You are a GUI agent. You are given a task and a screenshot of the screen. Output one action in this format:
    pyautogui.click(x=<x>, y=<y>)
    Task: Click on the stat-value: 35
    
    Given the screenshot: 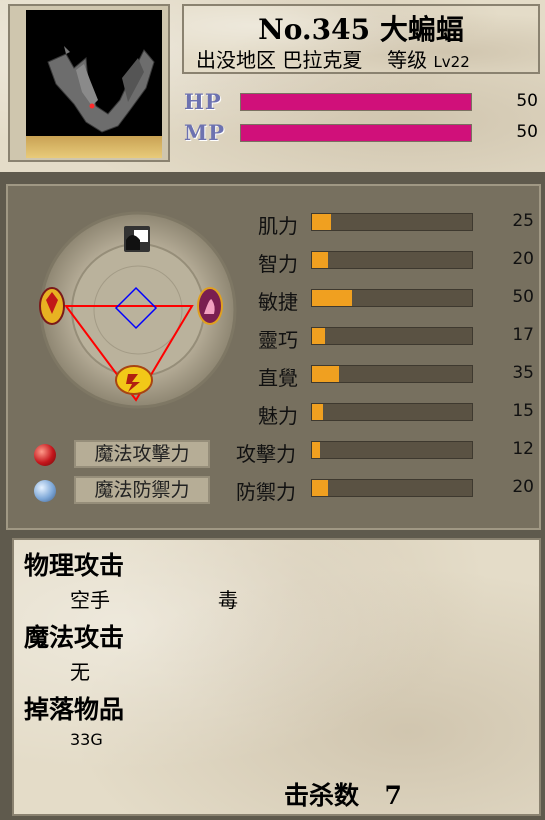 What is the action you would take?
    pyautogui.click(x=523, y=373)
    